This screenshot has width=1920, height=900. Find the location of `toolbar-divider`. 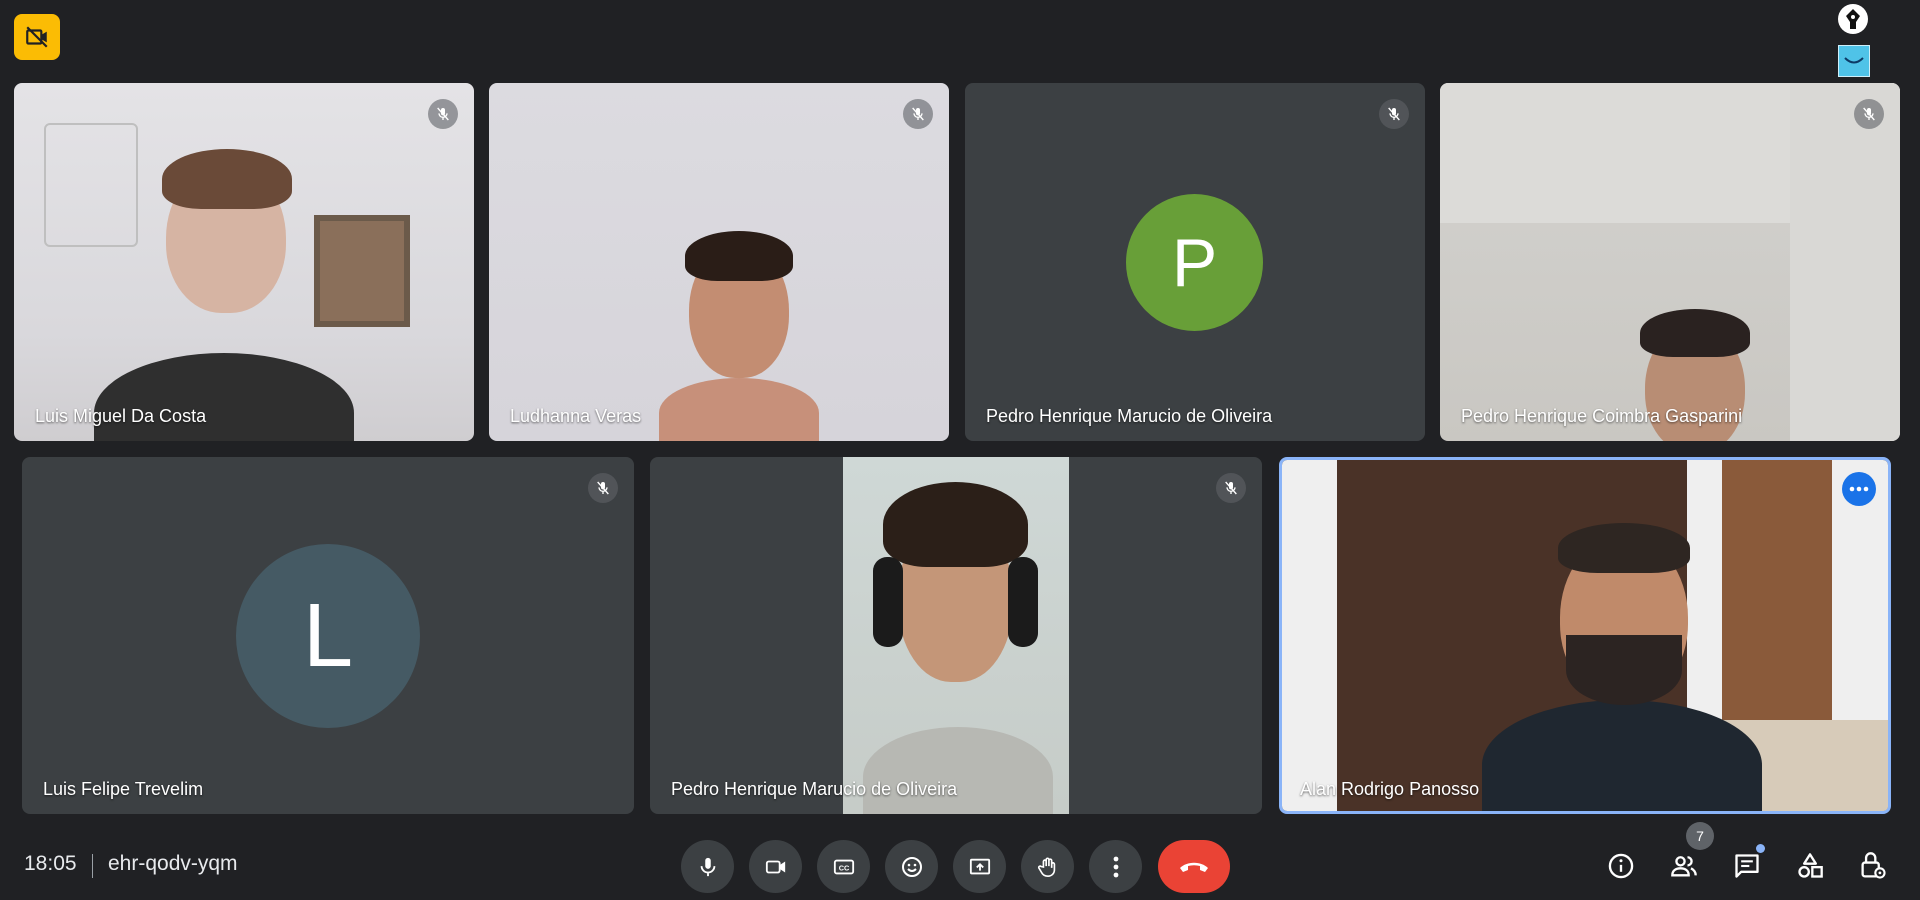

toolbar-divider is located at coordinates (92, 866).